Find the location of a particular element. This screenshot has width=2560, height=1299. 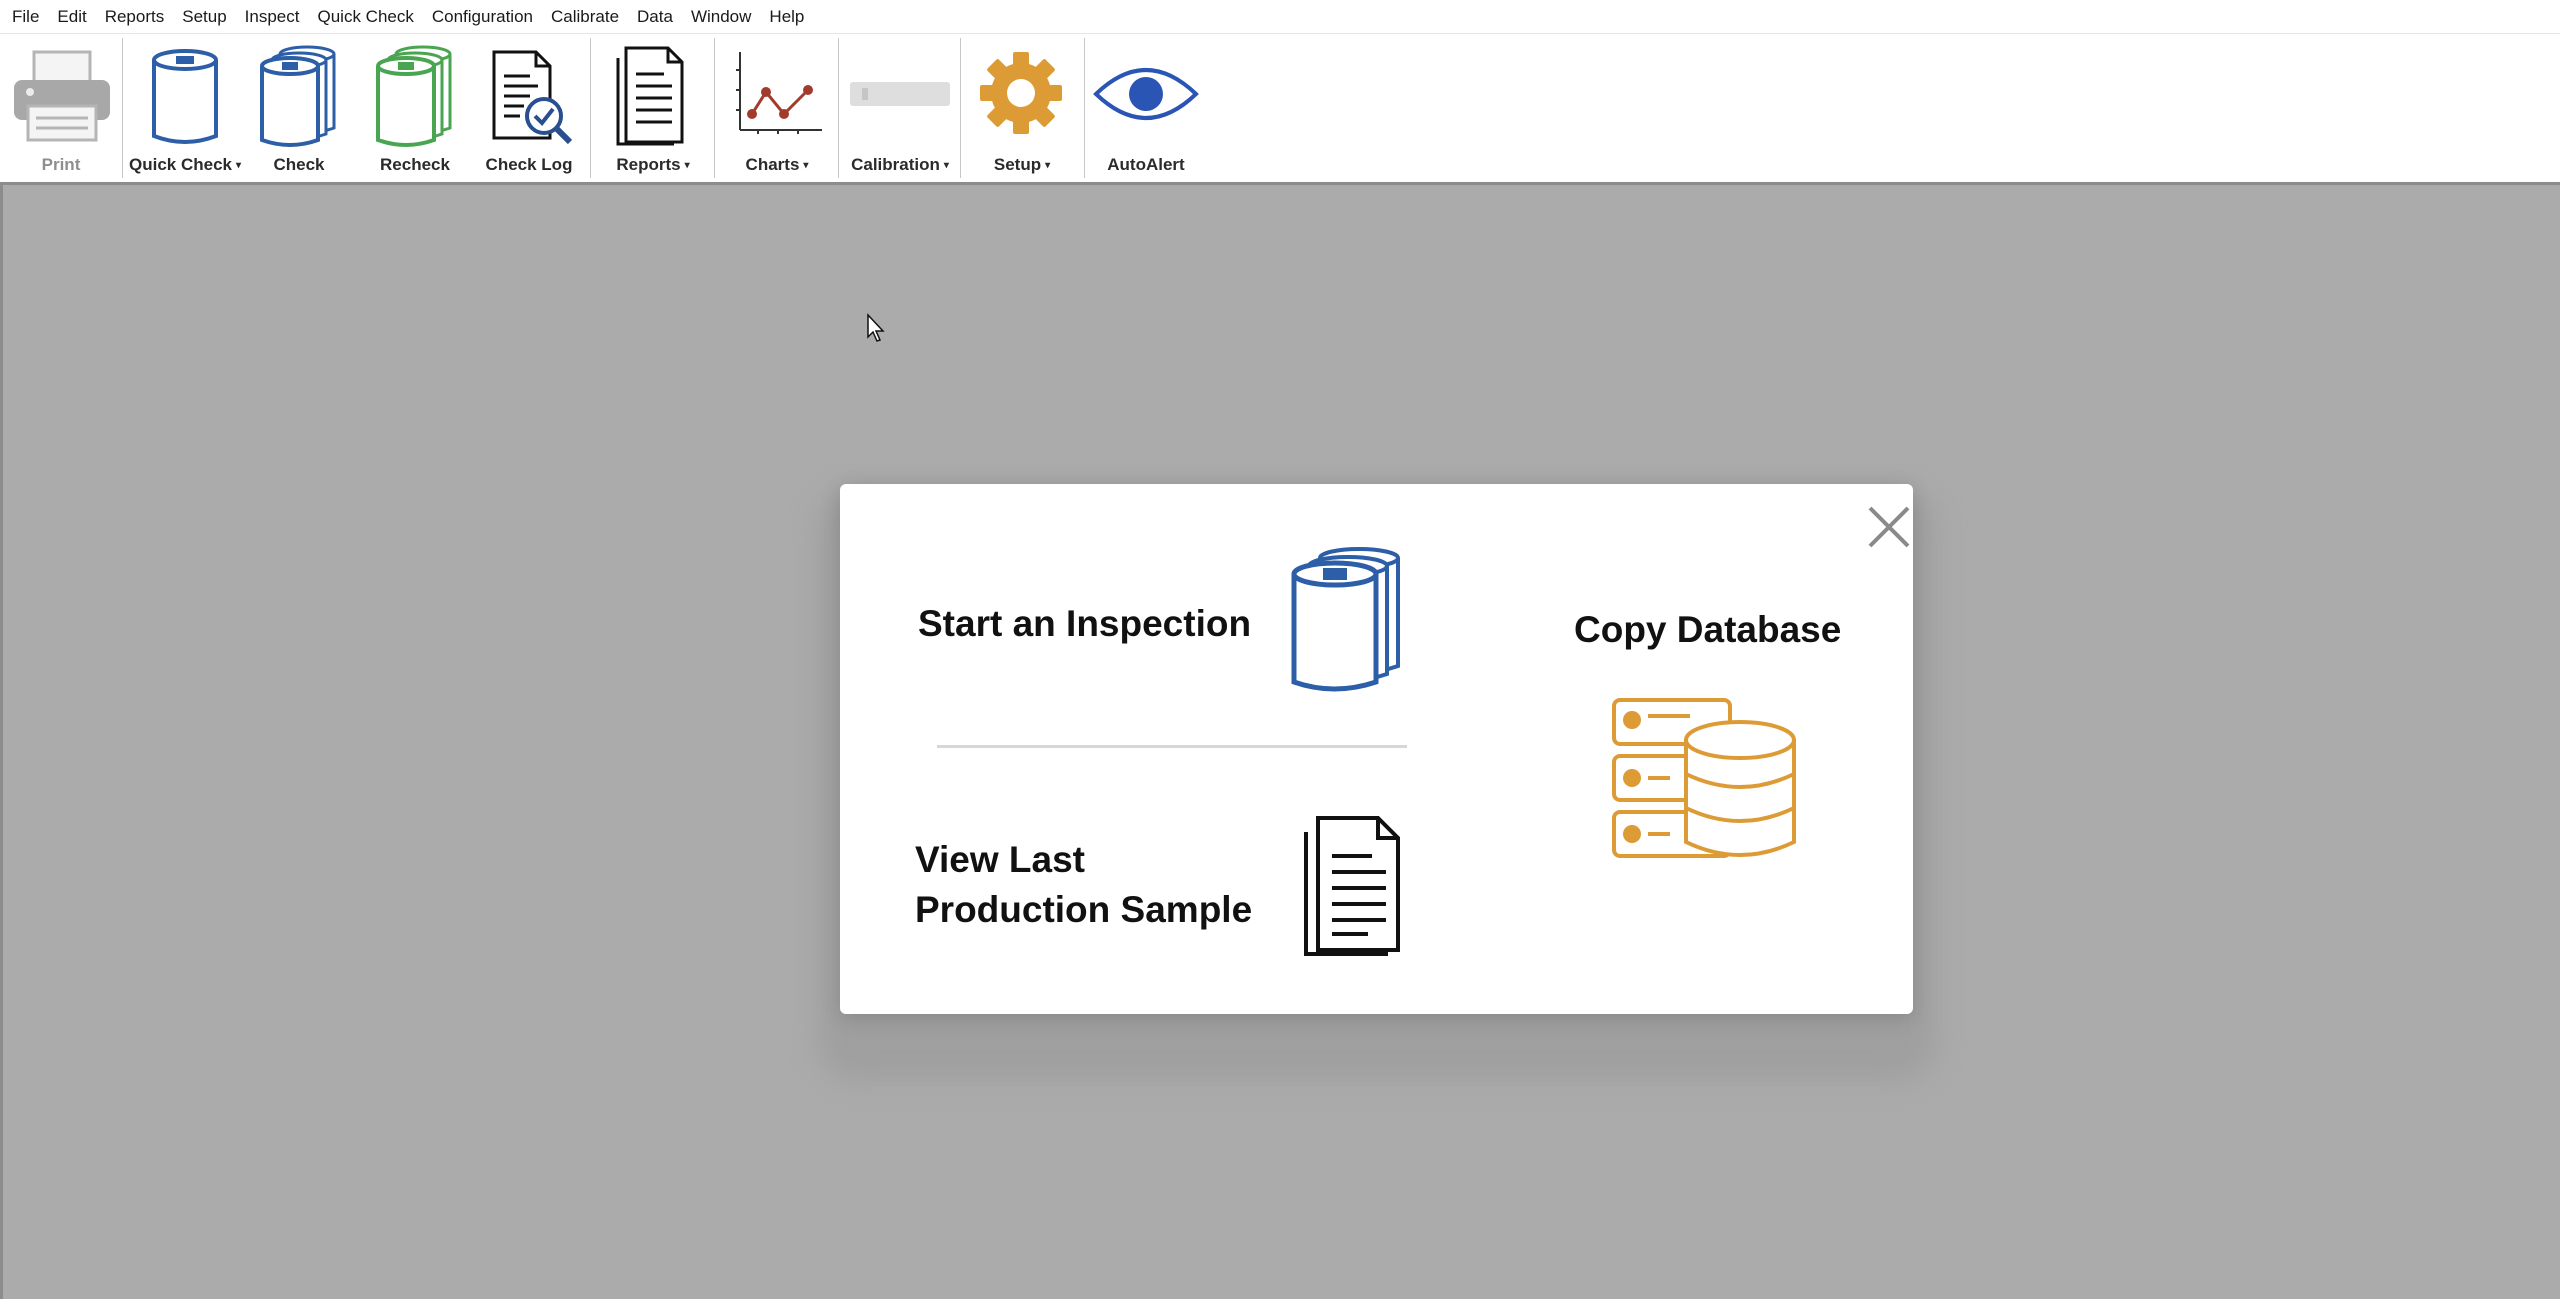

view-last-line1: View Last is located at coordinates (1000, 859).